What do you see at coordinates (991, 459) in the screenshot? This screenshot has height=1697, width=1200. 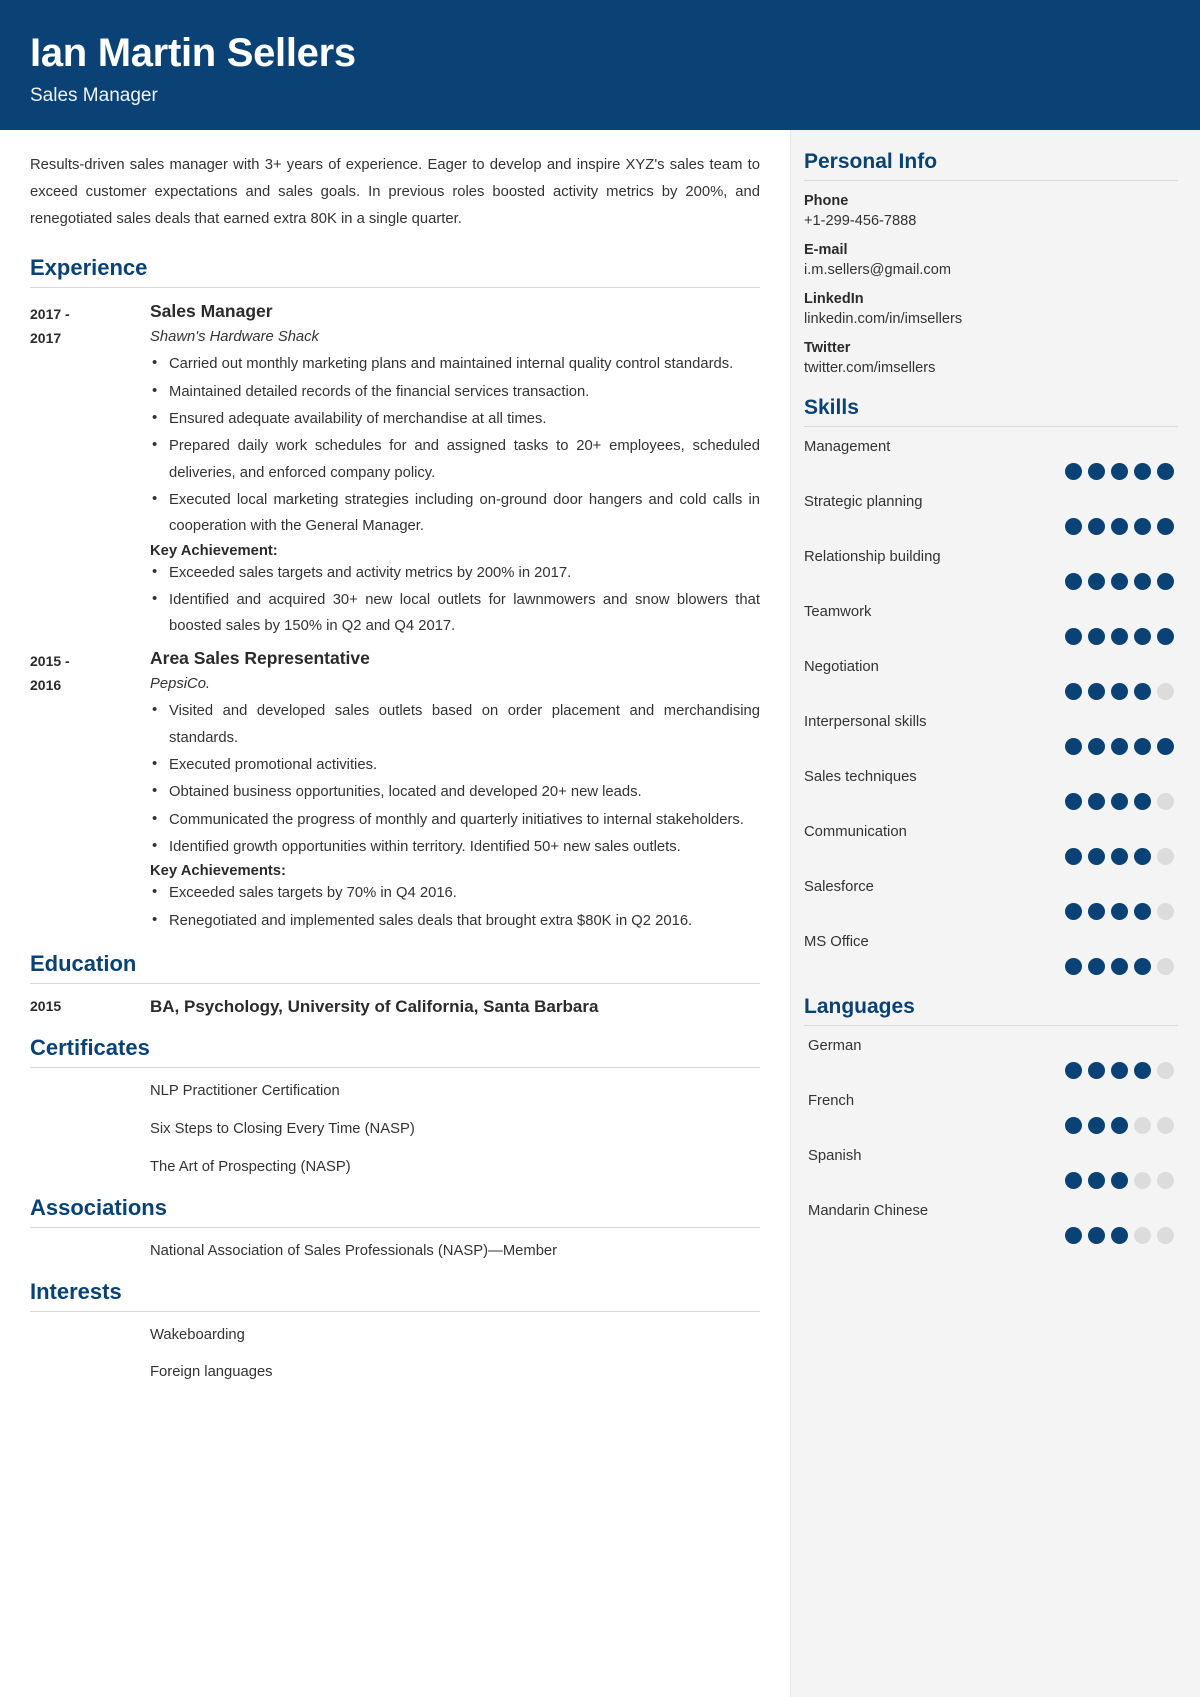 I see `skill-rating-row: Management` at bounding box center [991, 459].